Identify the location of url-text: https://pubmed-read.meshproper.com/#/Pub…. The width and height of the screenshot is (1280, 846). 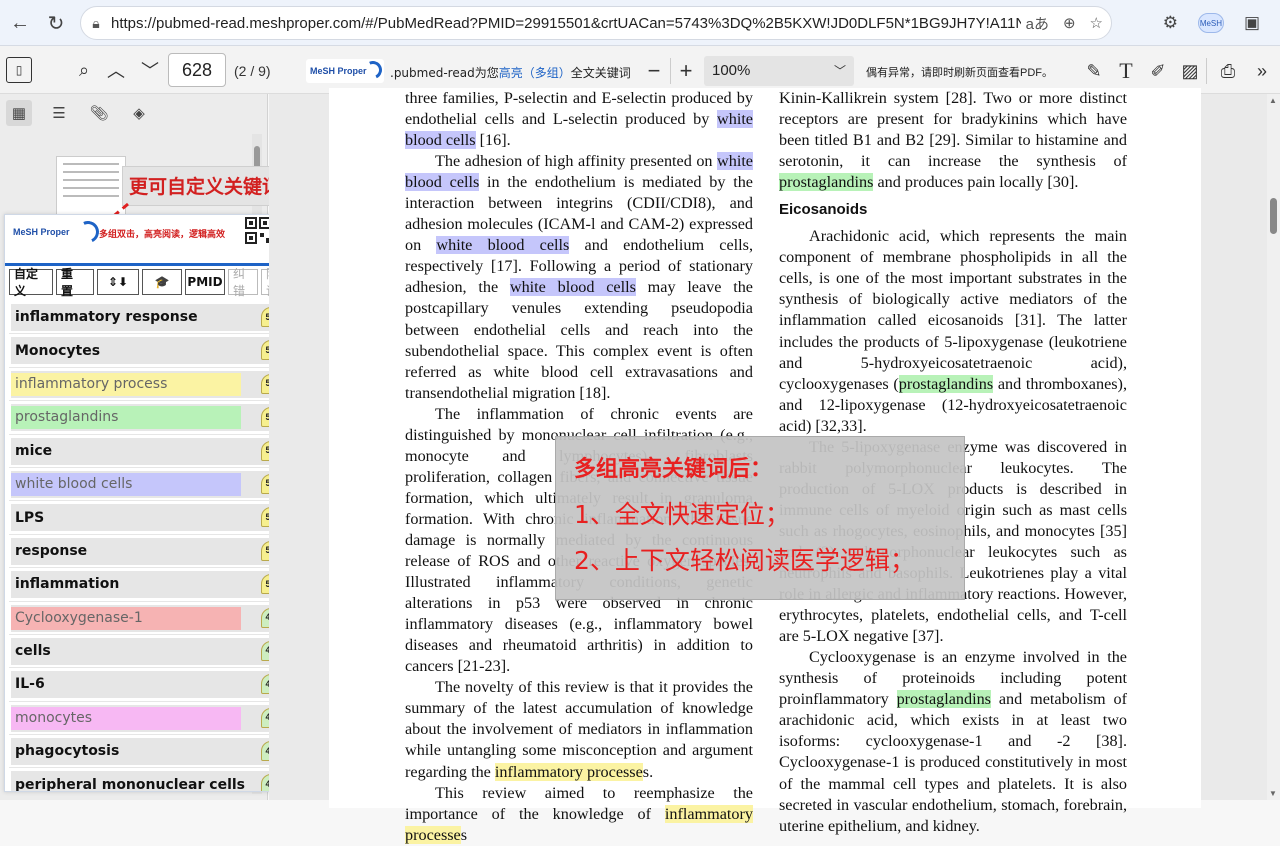
(566, 23).